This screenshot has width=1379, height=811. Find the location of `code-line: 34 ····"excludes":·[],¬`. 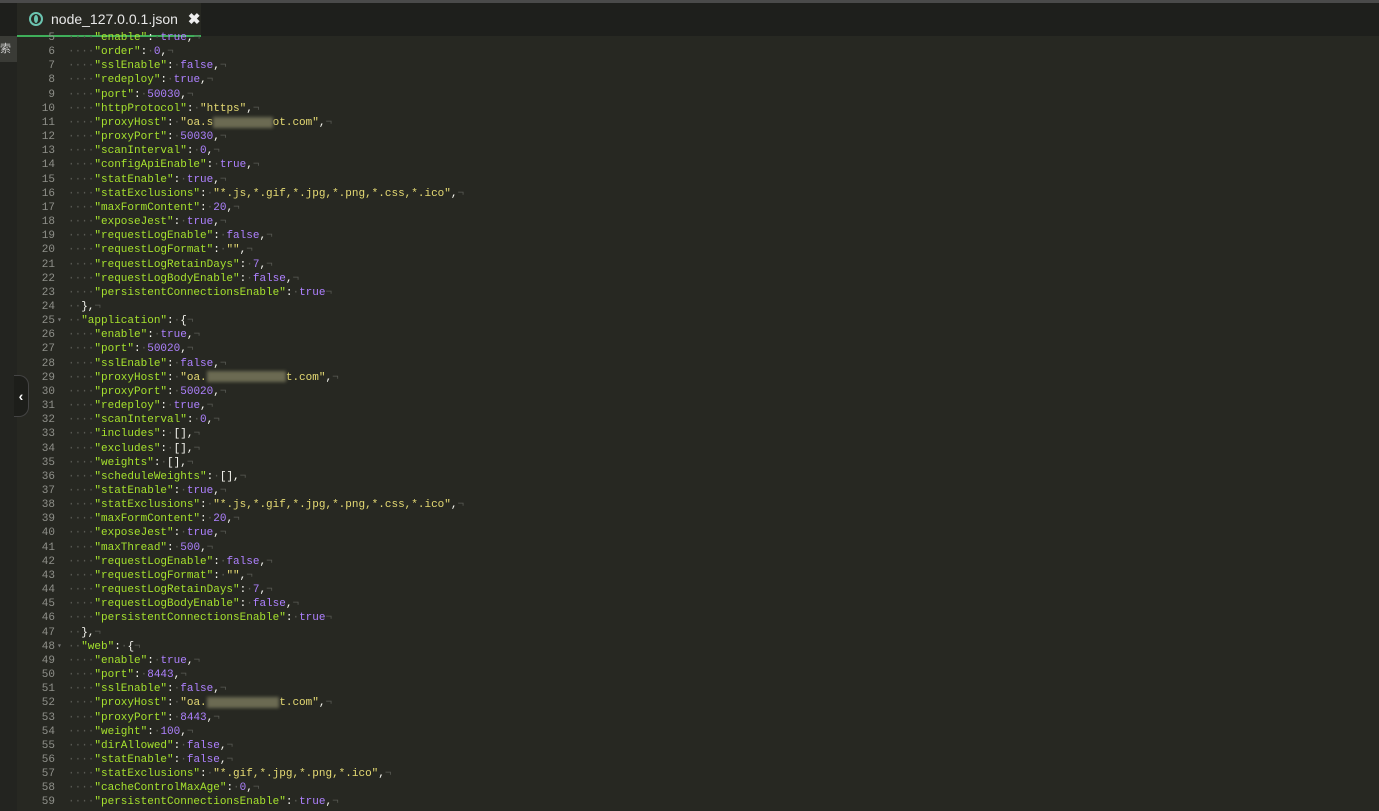

code-line: 34 ····"excludes":·[],¬ is located at coordinates (698, 449).